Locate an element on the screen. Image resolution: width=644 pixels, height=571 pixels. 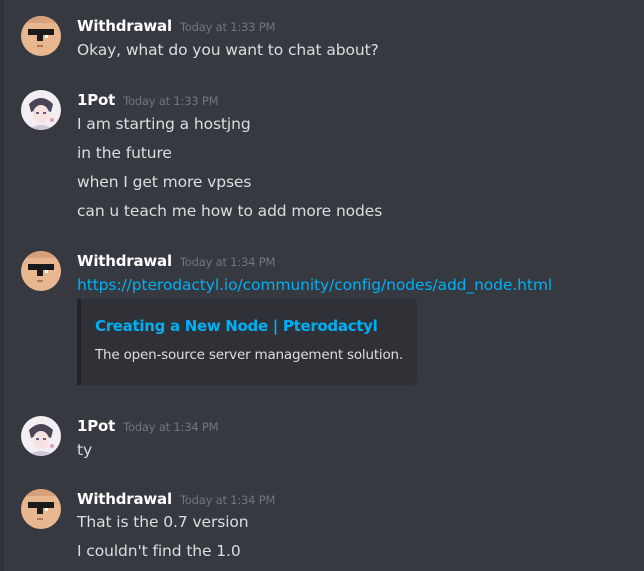
message-header: 1Pot Today at 1:33 PM is located at coordinates (148, 101).